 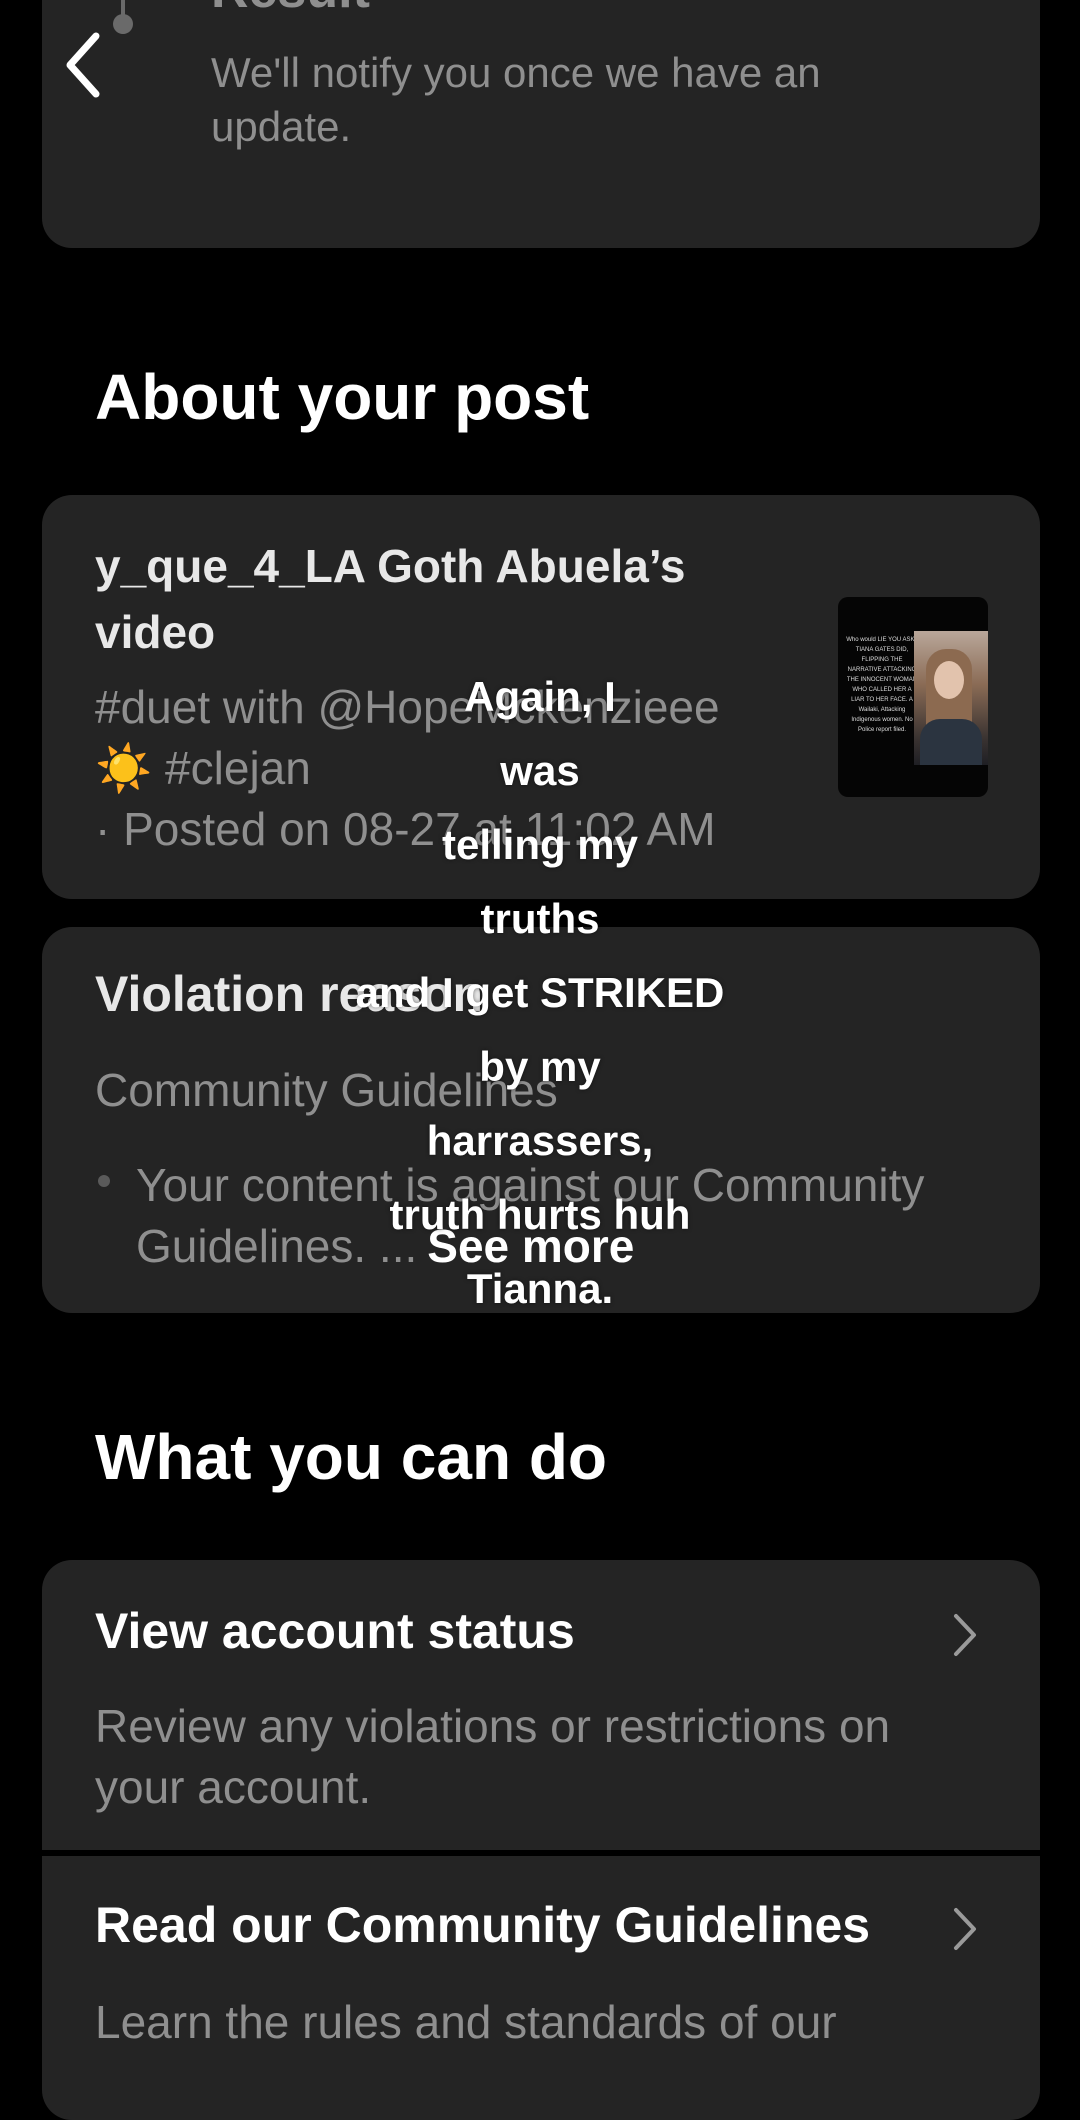 I want to click on back-button, so click(x=83, y=65).